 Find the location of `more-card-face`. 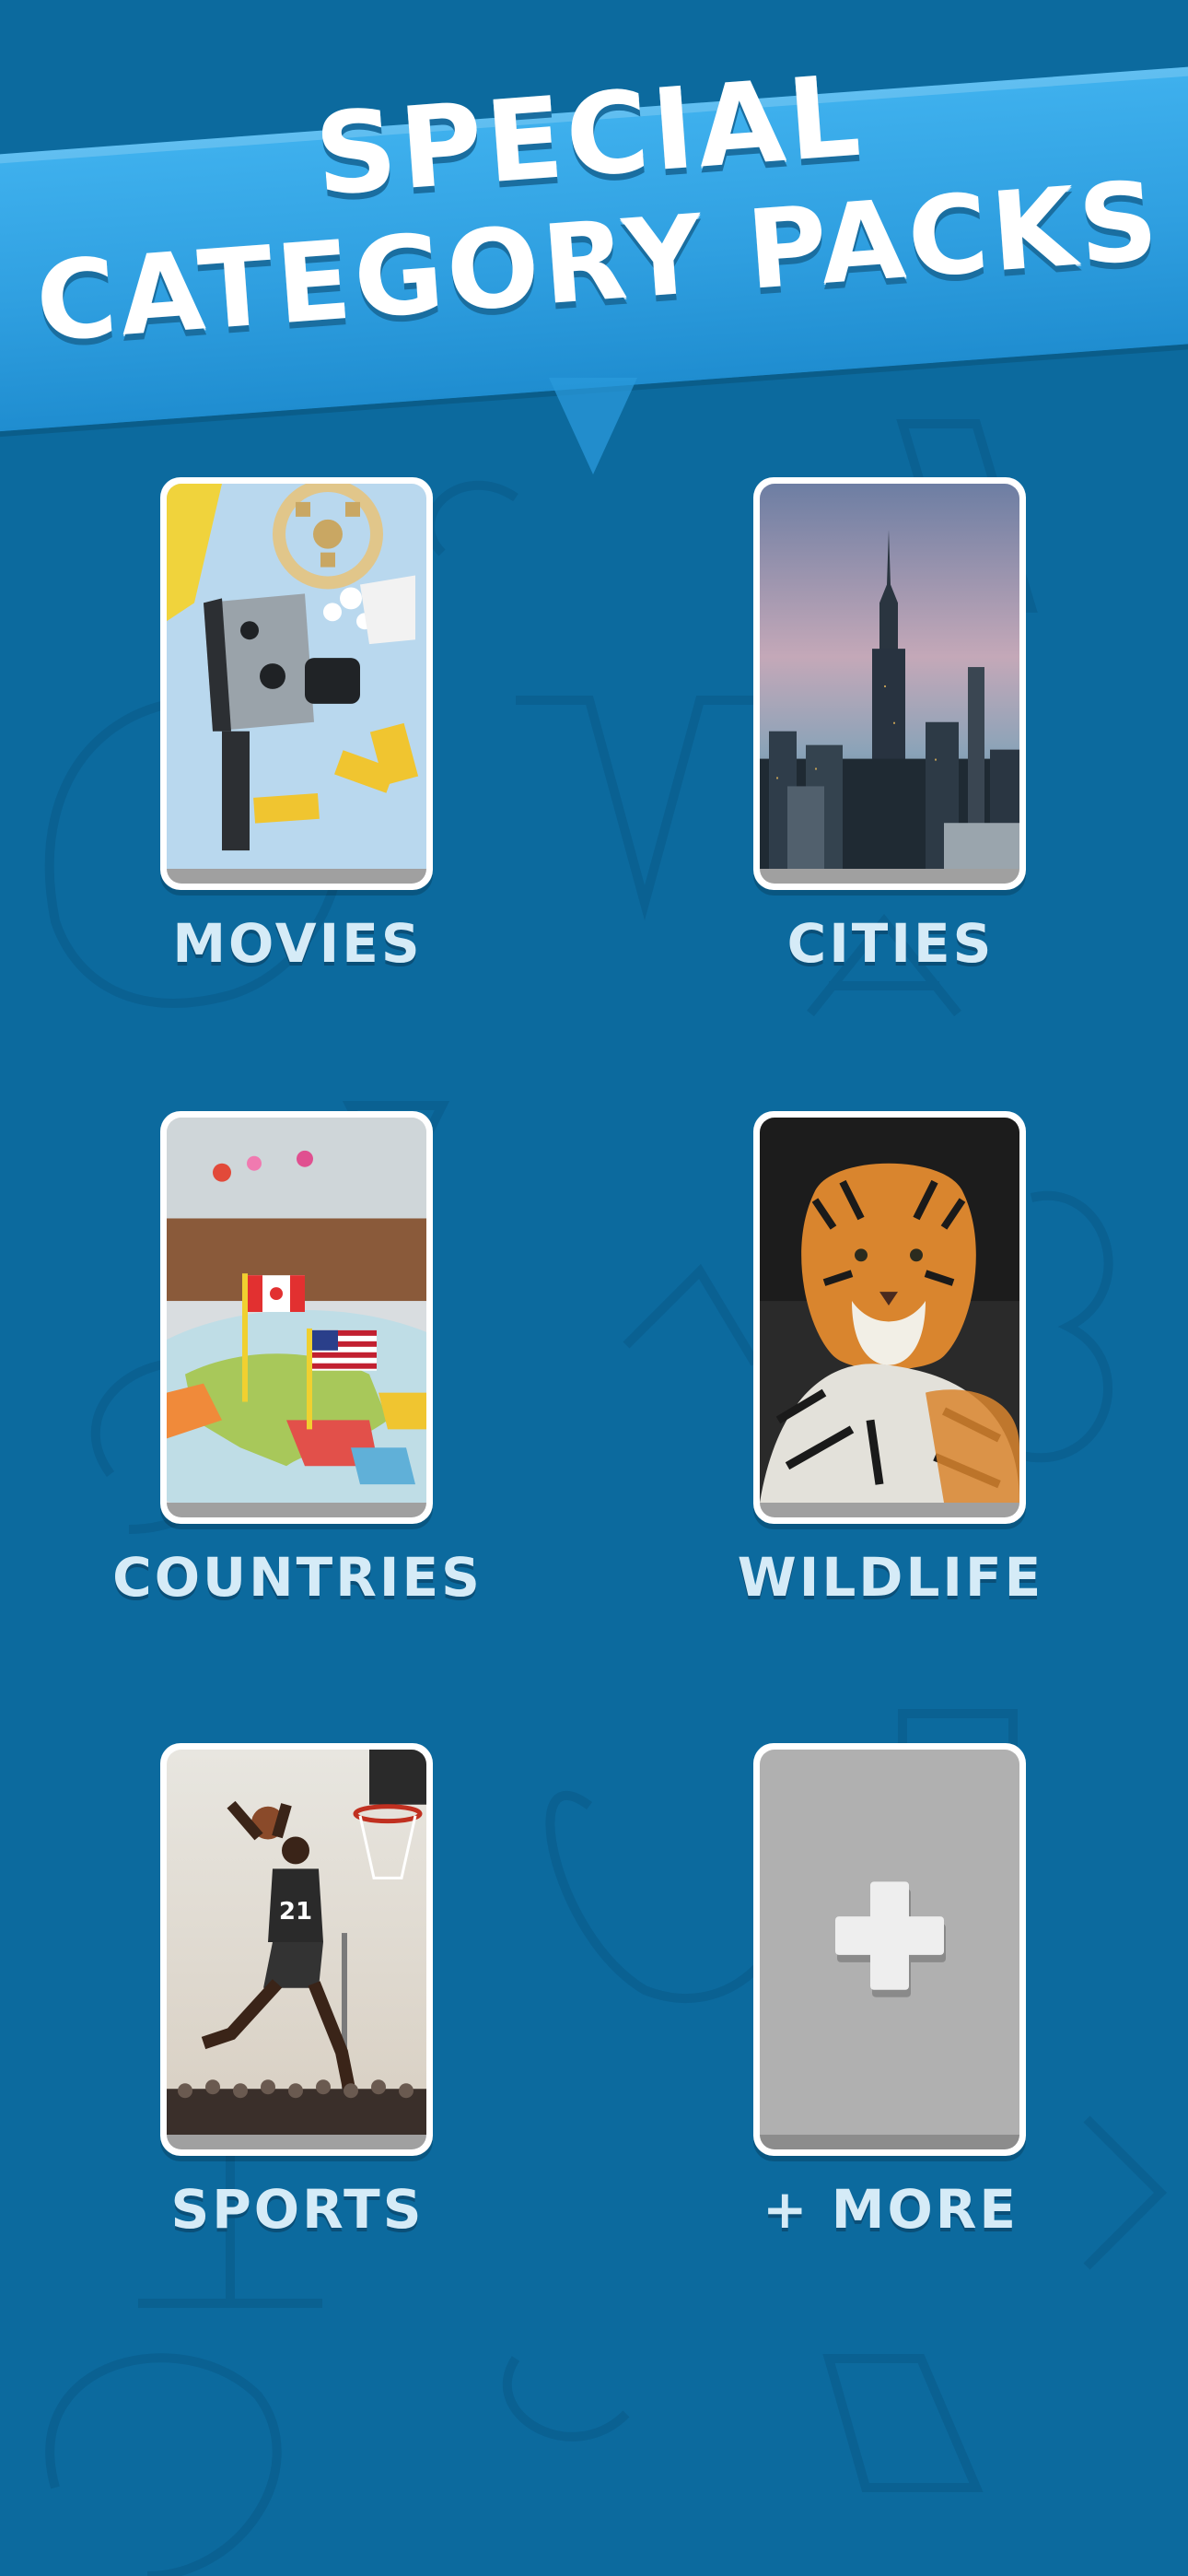

more-card-face is located at coordinates (889, 1949).